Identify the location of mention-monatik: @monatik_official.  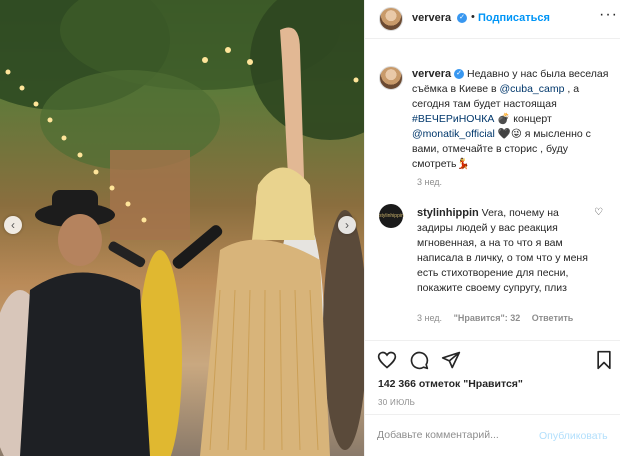
(453, 134).